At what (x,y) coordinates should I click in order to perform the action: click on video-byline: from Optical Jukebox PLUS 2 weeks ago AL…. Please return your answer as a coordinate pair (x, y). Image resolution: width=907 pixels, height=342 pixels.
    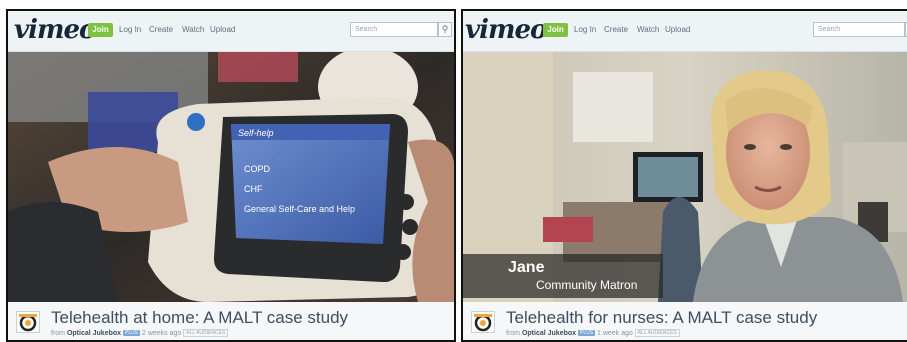
    Looking at the image, I should click on (140, 333).